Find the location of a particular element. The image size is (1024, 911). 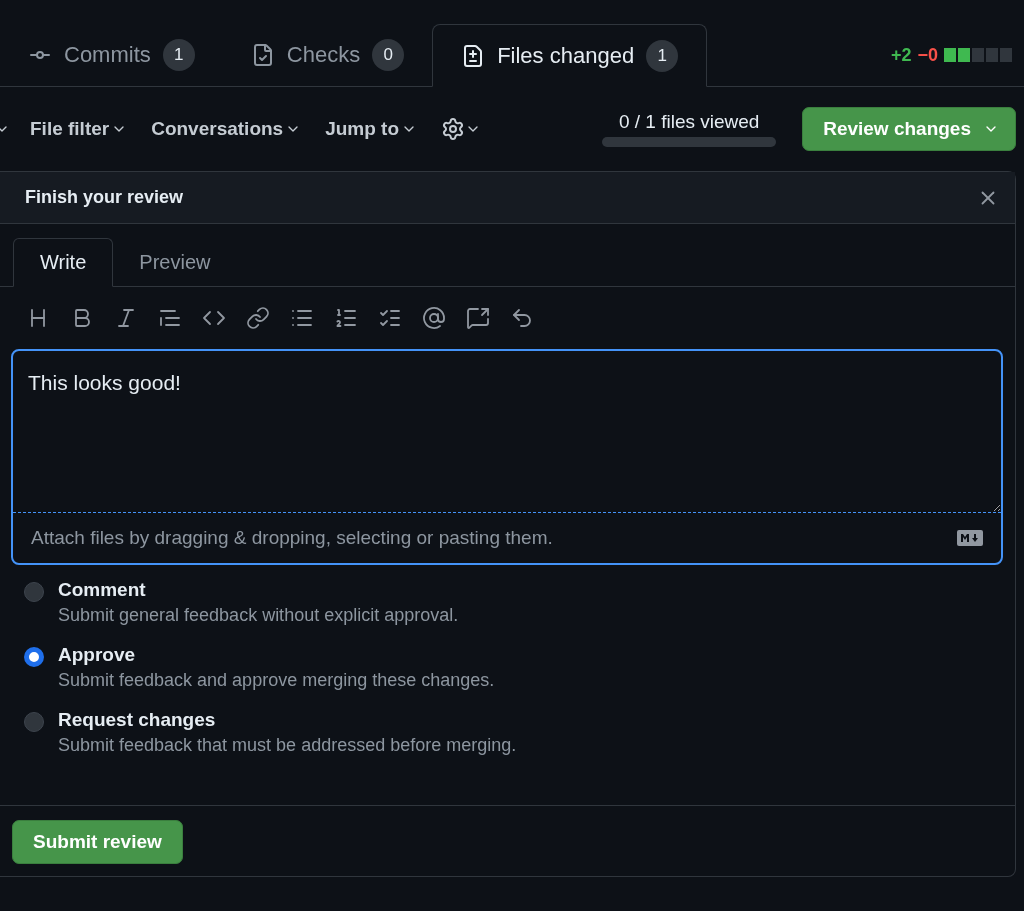

filter-menu: Conversations is located at coordinates (226, 129).